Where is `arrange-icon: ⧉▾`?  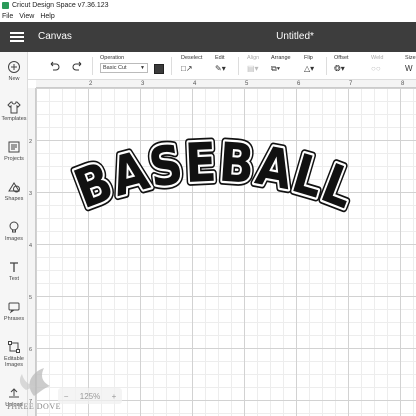 arrange-icon: ⧉▾ is located at coordinates (276, 68).